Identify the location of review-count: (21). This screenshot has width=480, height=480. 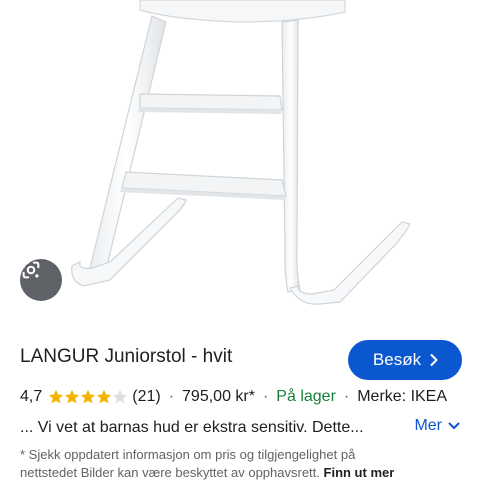
(146, 396).